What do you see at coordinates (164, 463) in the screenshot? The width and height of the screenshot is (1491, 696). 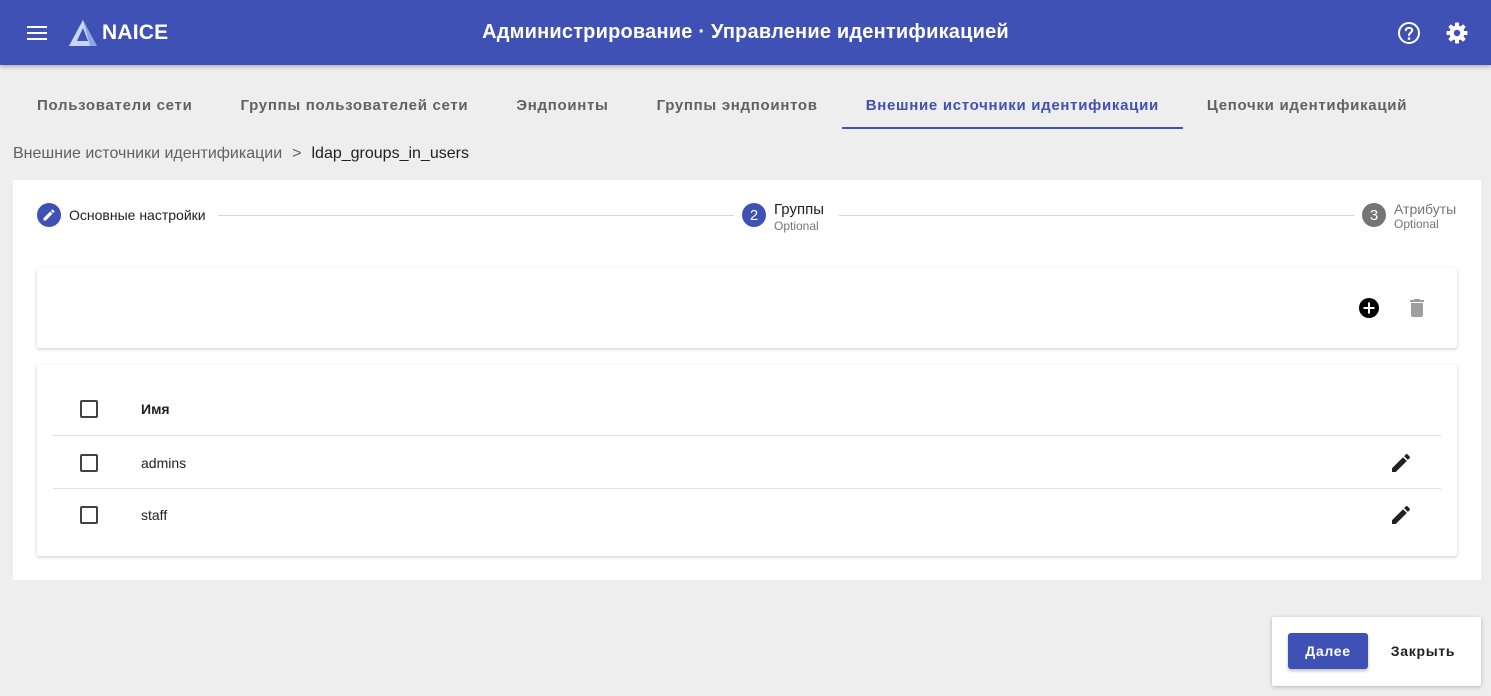 I see `row-name: admins` at bounding box center [164, 463].